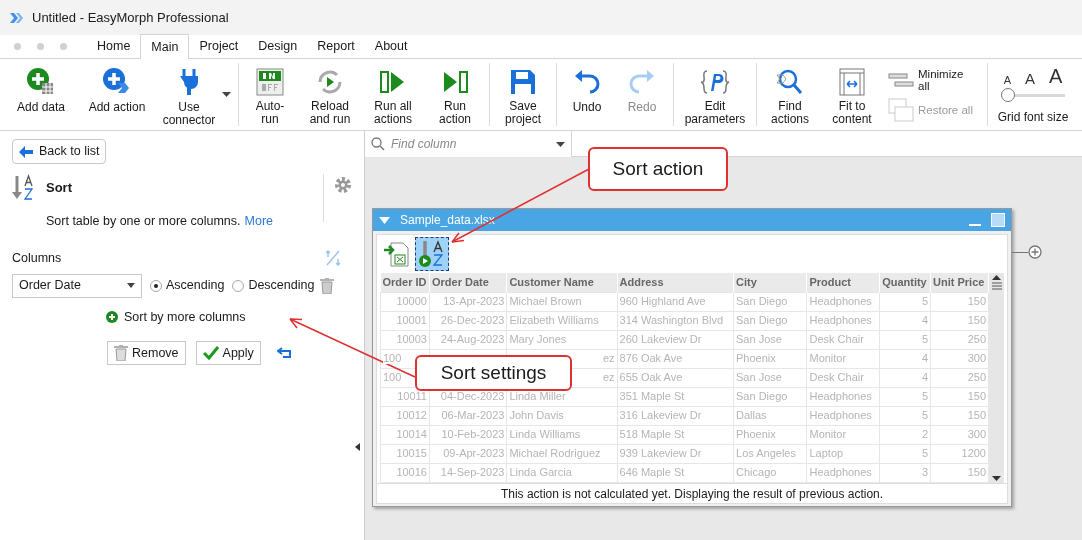  I want to click on ribbon-button: Find actions, so click(790, 94).